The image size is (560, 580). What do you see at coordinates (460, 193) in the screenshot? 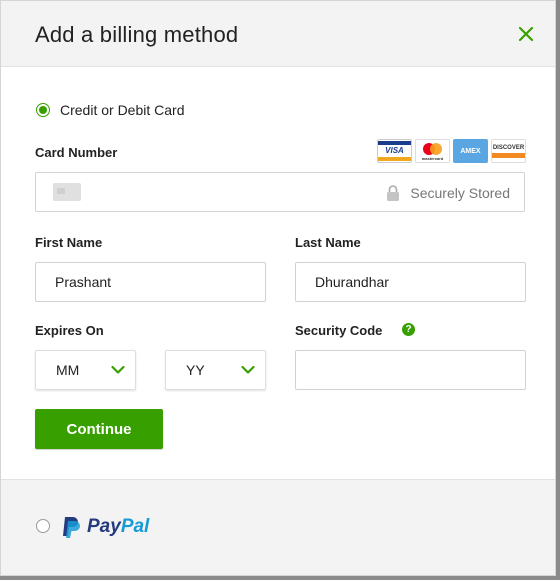
I see `securely-stored-label: Securely Stored` at bounding box center [460, 193].